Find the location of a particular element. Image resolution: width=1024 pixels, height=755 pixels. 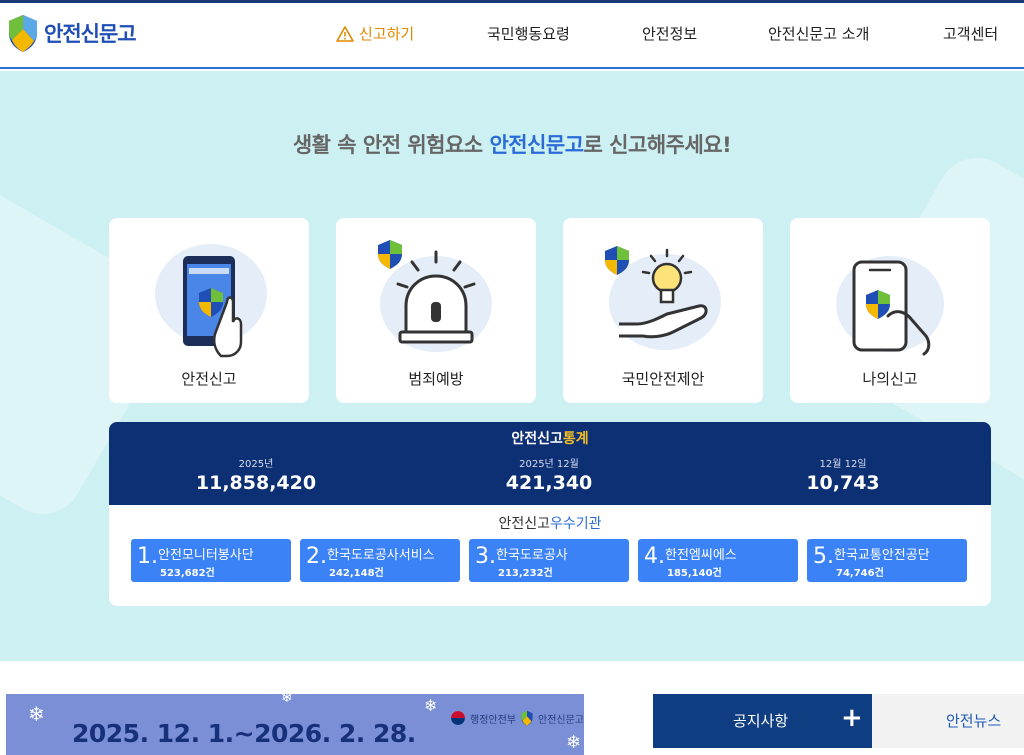

tab-news: 안전뉴스 is located at coordinates (948, 721).